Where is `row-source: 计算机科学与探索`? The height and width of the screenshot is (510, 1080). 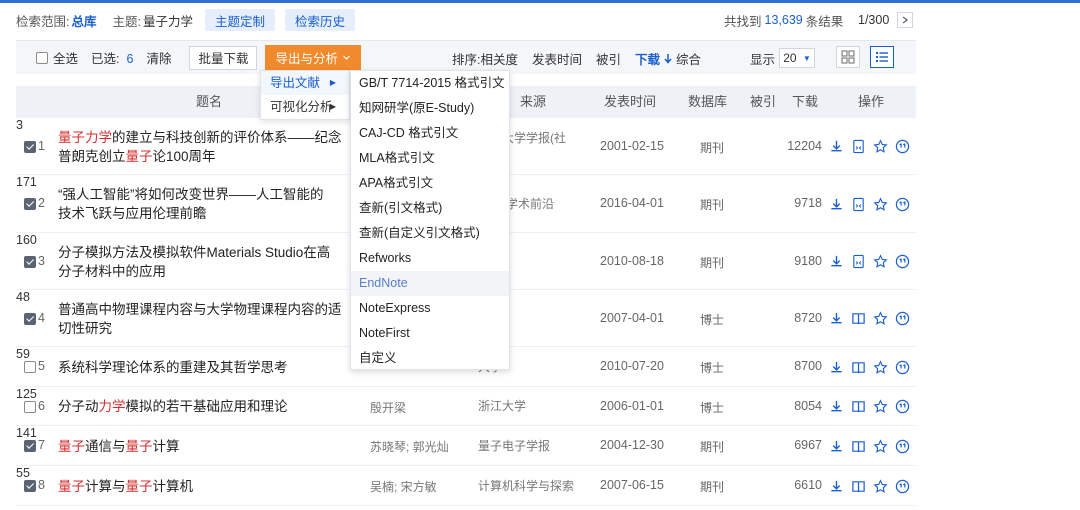
row-source: 计算机科学与探索 is located at coordinates (540, 486).